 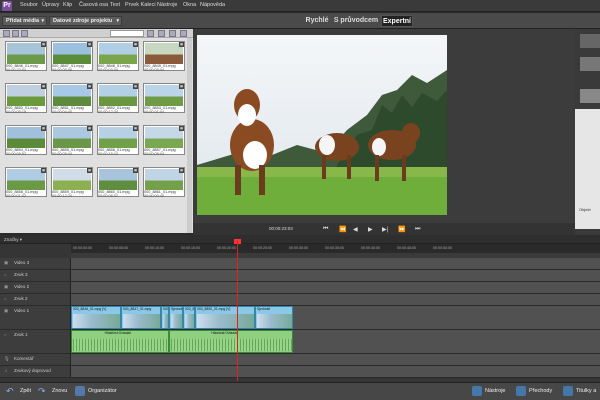 I want to click on list-view-icon, so click(x=6, y=33).